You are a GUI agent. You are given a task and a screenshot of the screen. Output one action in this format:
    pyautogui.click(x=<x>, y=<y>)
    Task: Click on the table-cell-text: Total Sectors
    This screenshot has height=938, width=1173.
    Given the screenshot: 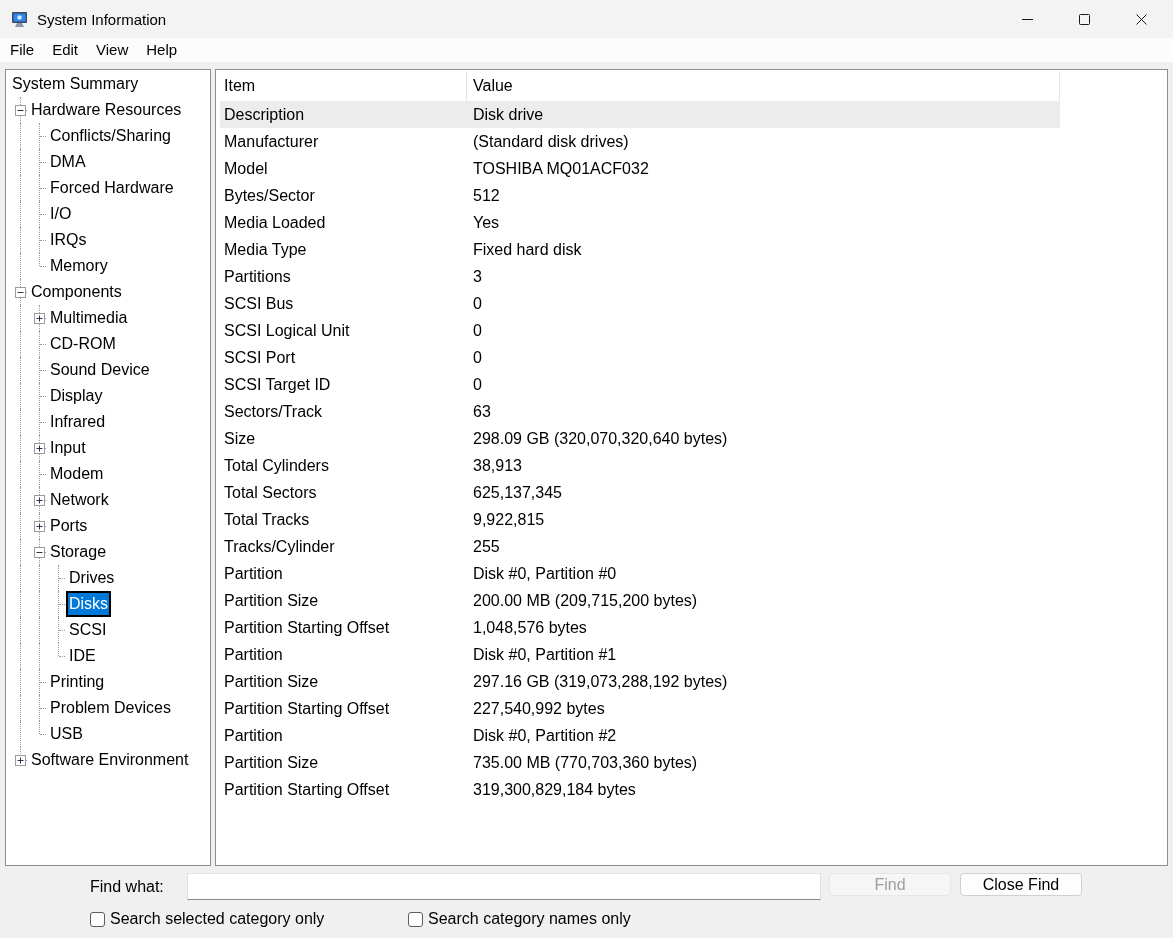 What is the action you would take?
    pyautogui.click(x=270, y=492)
    